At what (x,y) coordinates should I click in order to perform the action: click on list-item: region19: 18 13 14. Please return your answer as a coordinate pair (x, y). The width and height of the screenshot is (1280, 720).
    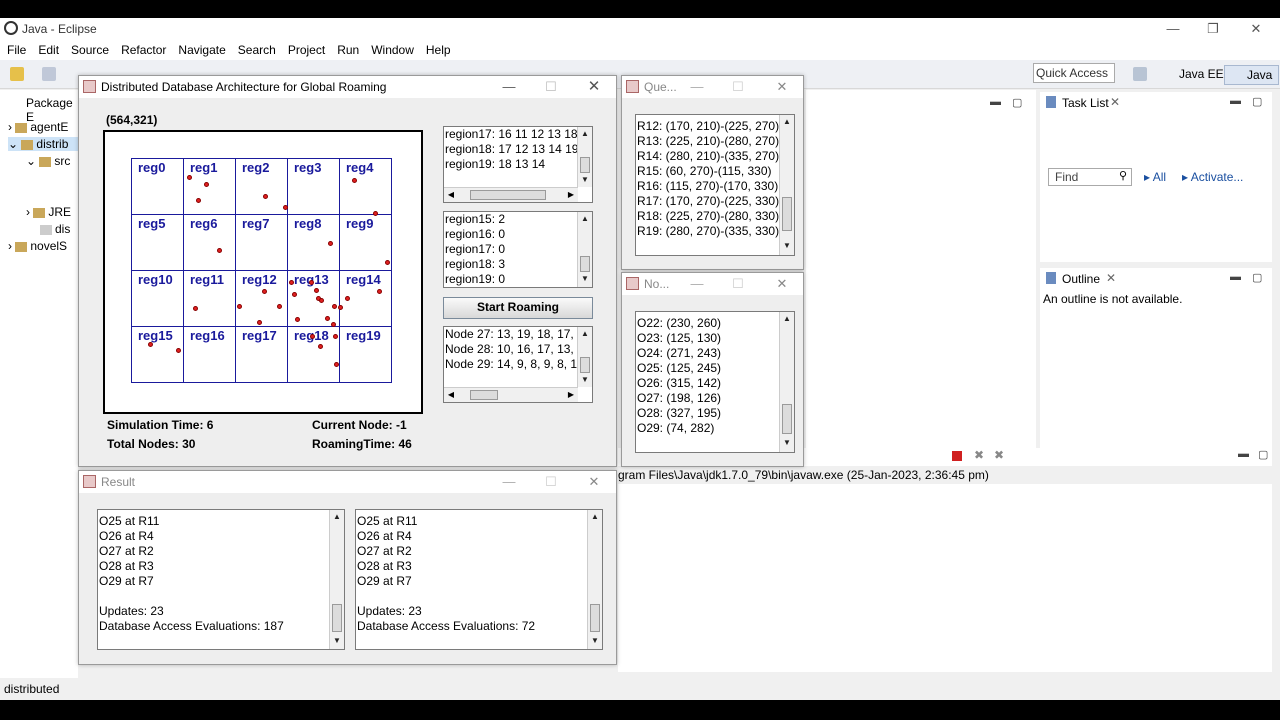
    Looking at the image, I should click on (495, 164).